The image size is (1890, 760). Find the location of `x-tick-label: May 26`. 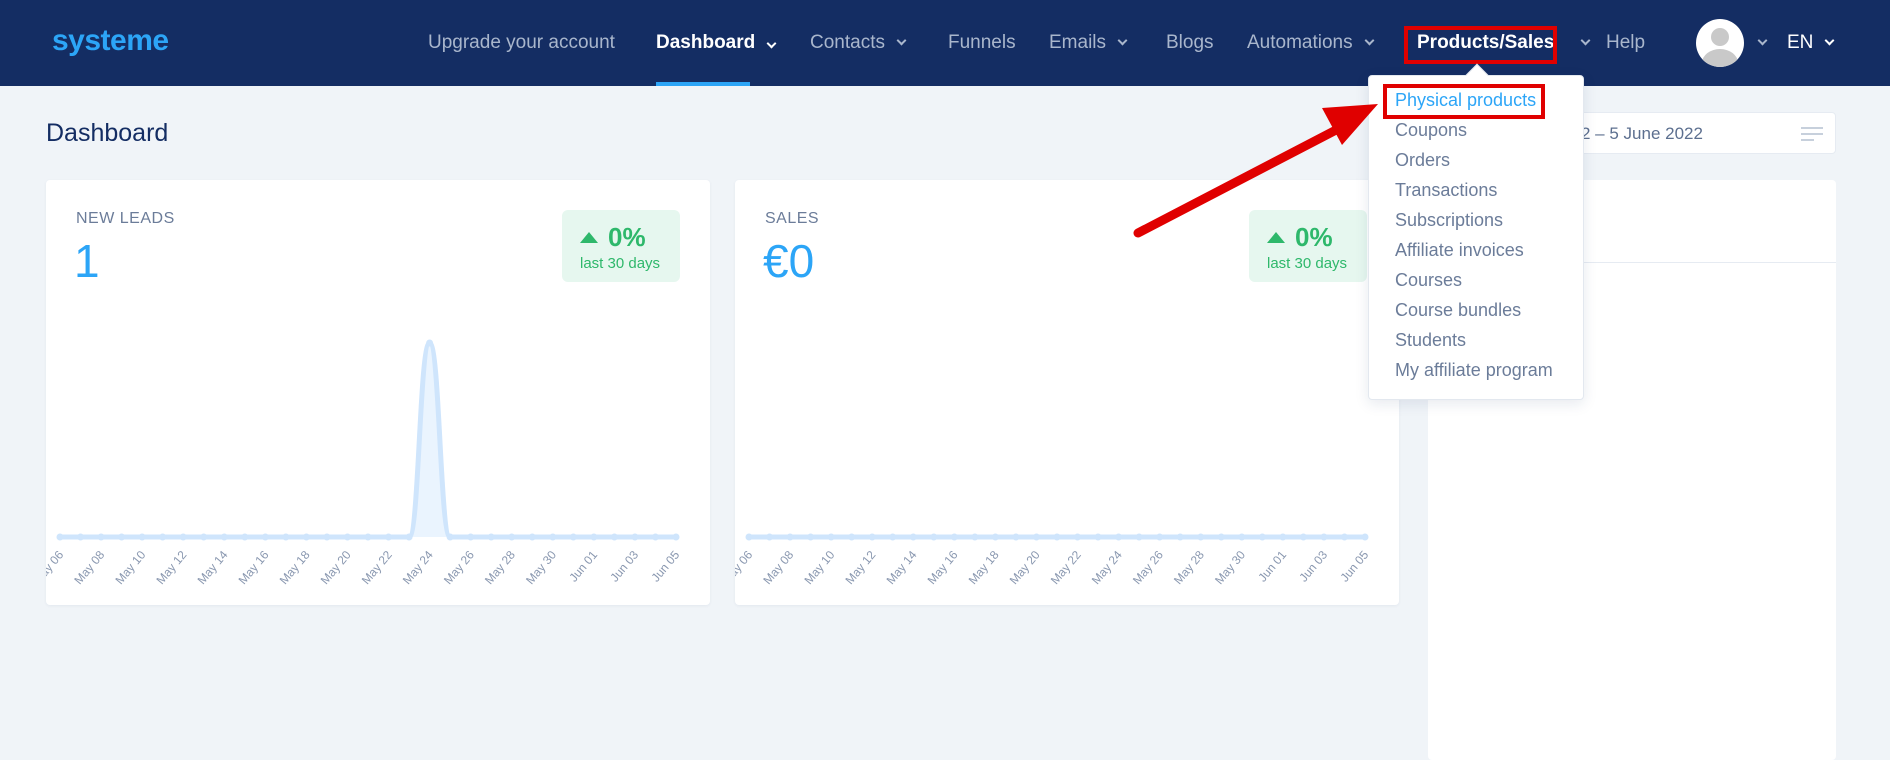

x-tick-label: May 26 is located at coordinates (1148, 567).